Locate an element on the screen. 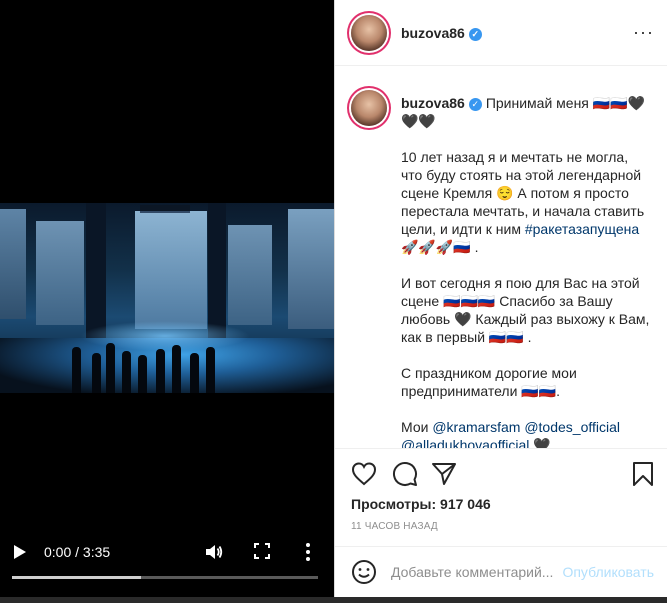 This screenshot has height=603, width=667. video-progress-bar is located at coordinates (165, 577).